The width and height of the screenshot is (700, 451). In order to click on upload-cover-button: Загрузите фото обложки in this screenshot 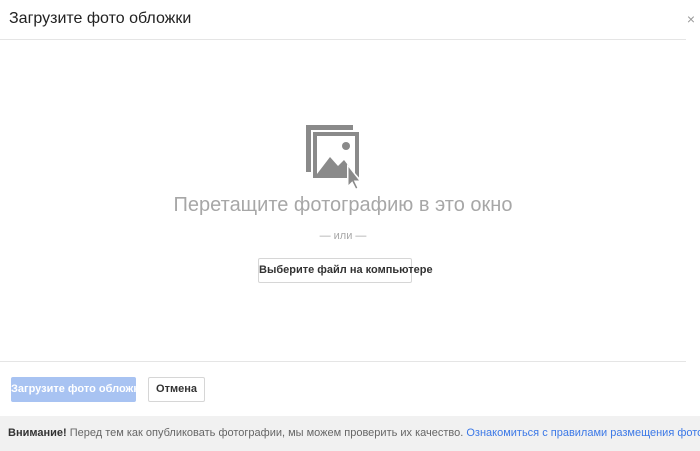, I will do `click(78, 389)`.